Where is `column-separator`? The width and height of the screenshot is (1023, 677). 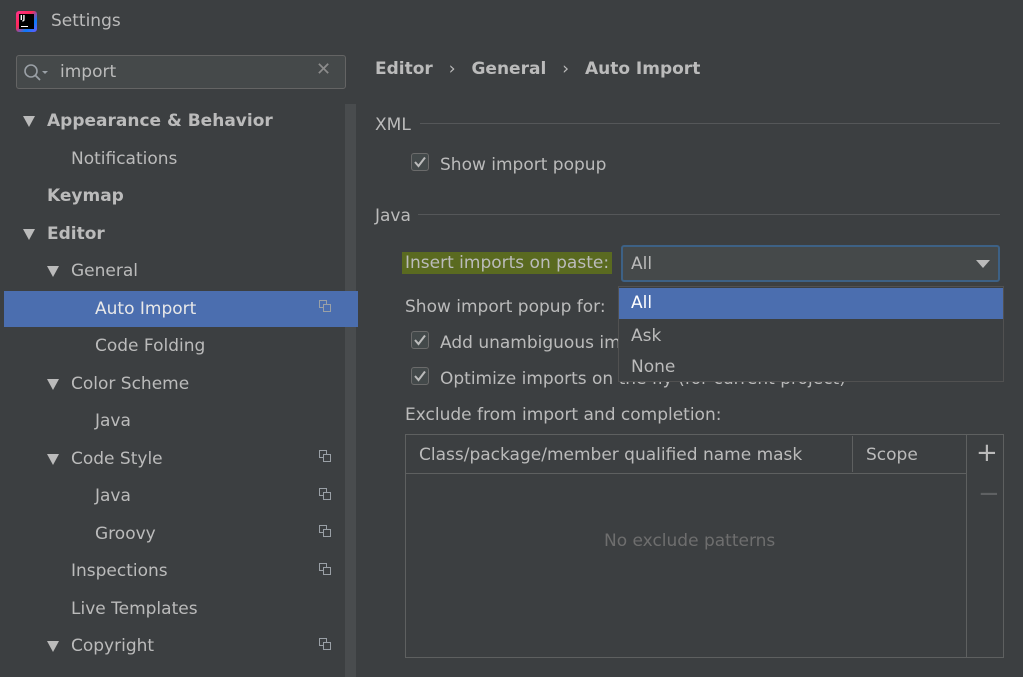
column-separator is located at coordinates (852, 454).